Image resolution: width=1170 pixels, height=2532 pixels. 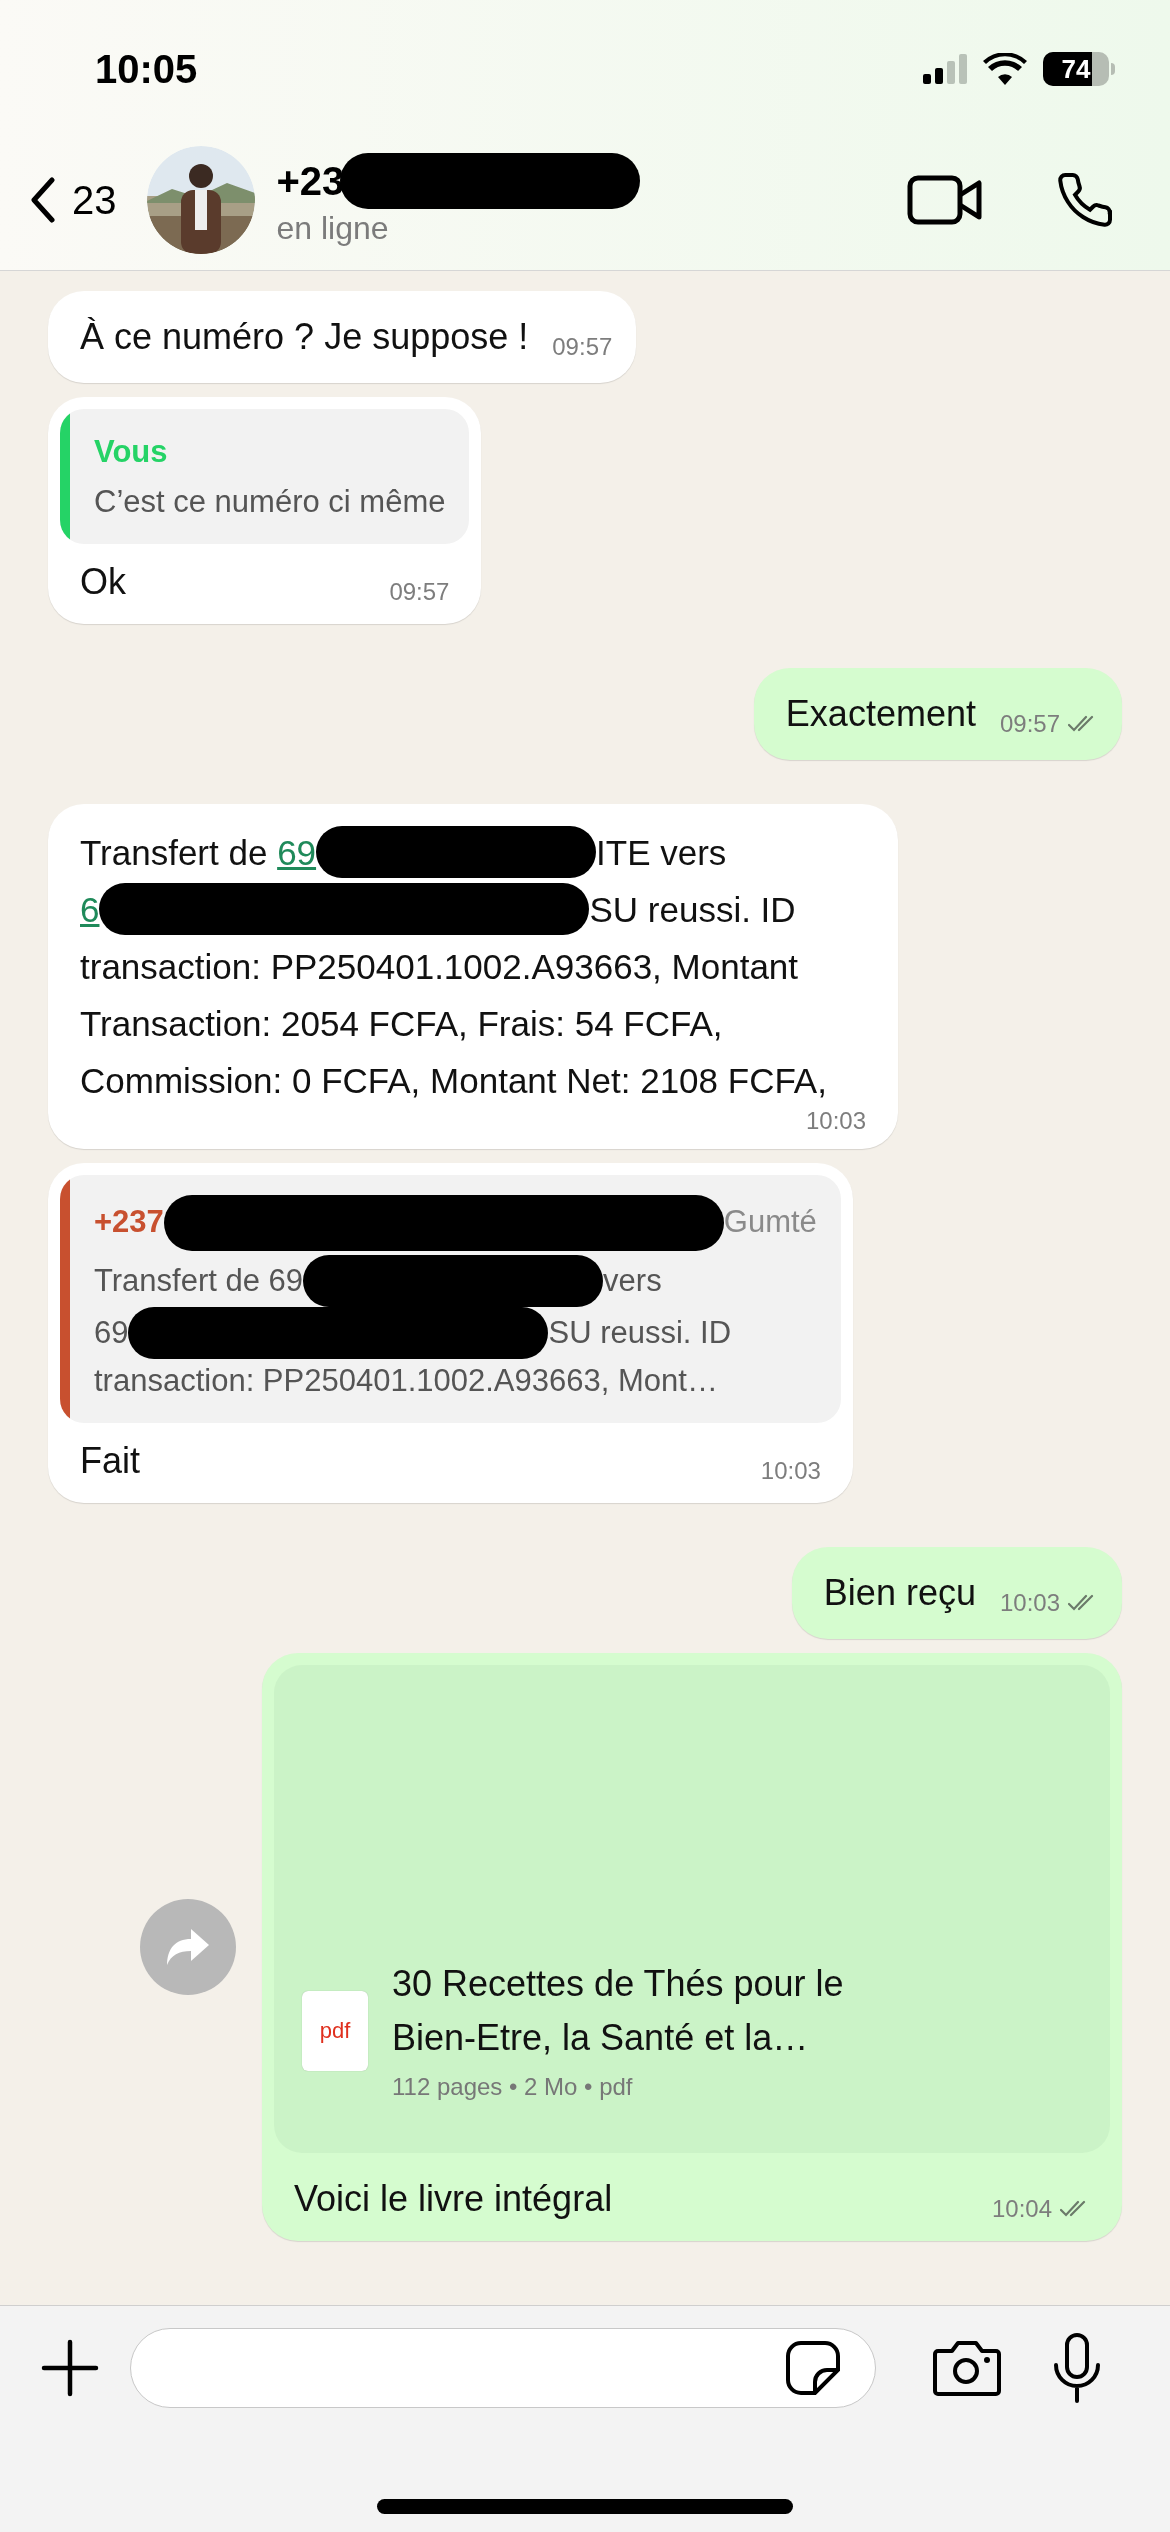 What do you see at coordinates (692, 1908) in the screenshot?
I see `document-card: pdf 30 Recettes de Thés pour le Bien-Etre, la Santé et la… 112 pages • 2 Mo • pdf` at bounding box center [692, 1908].